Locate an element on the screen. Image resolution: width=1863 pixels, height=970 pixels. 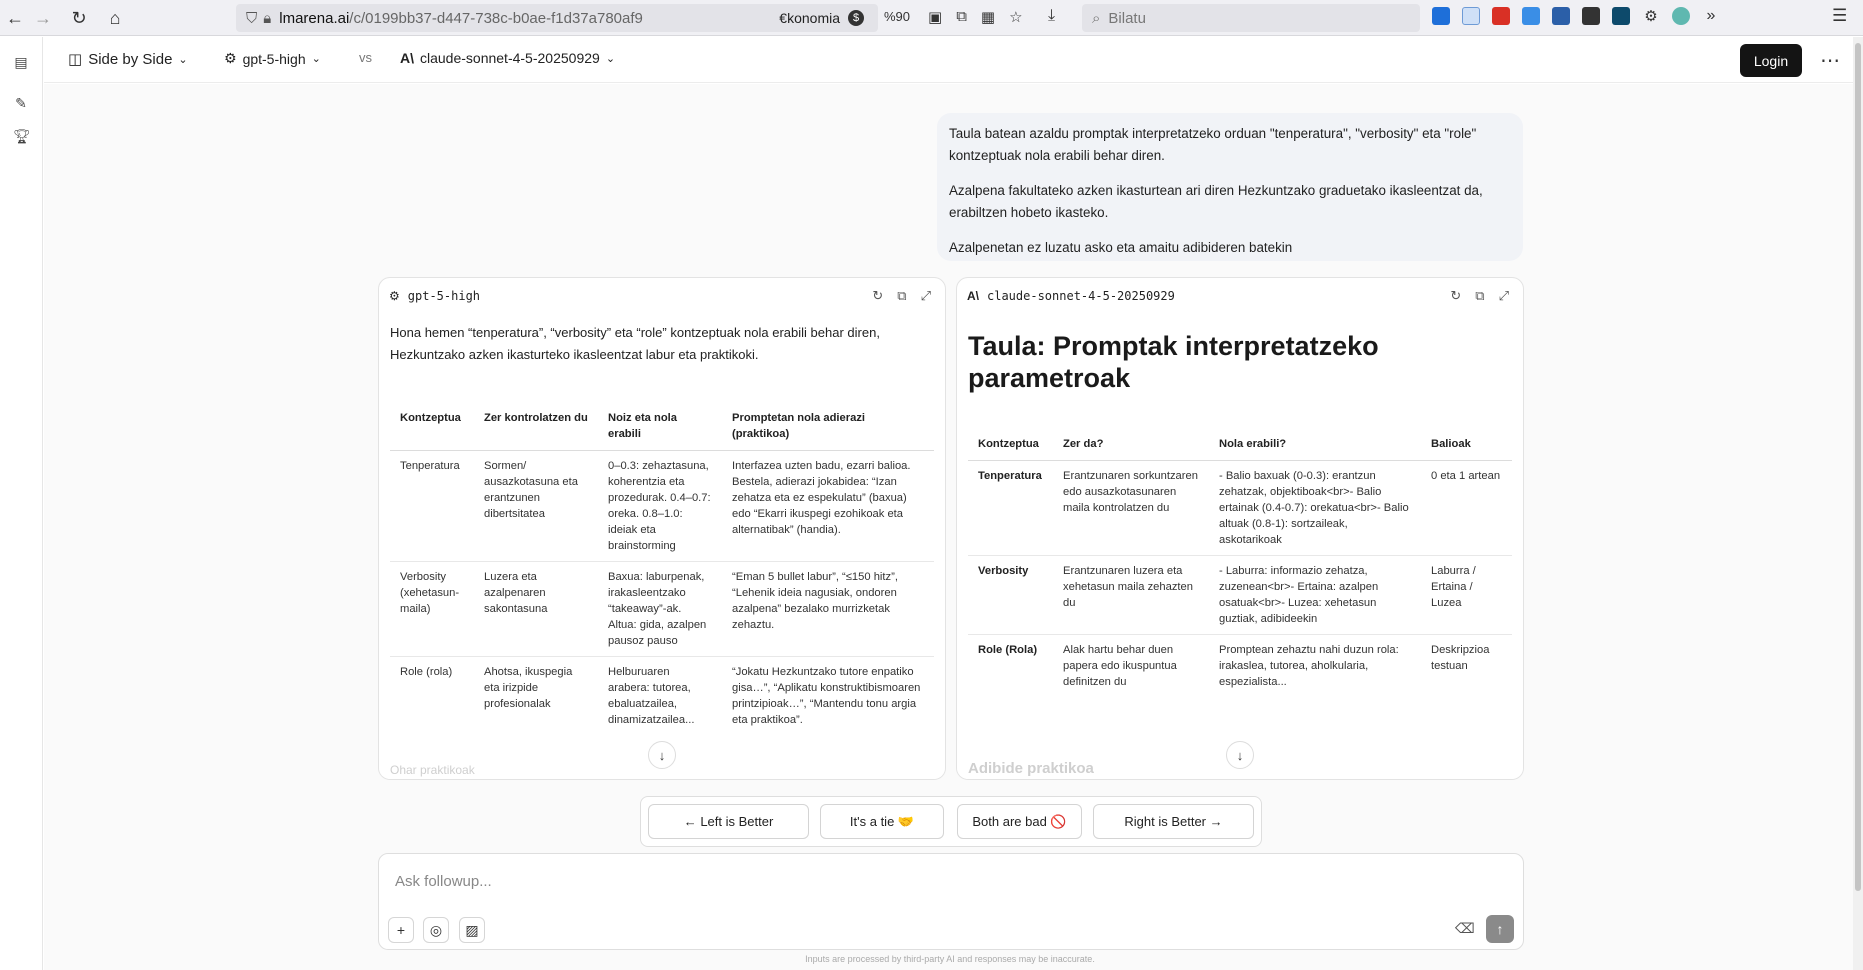
dollar-icon: $ is located at coordinates (856, 18).